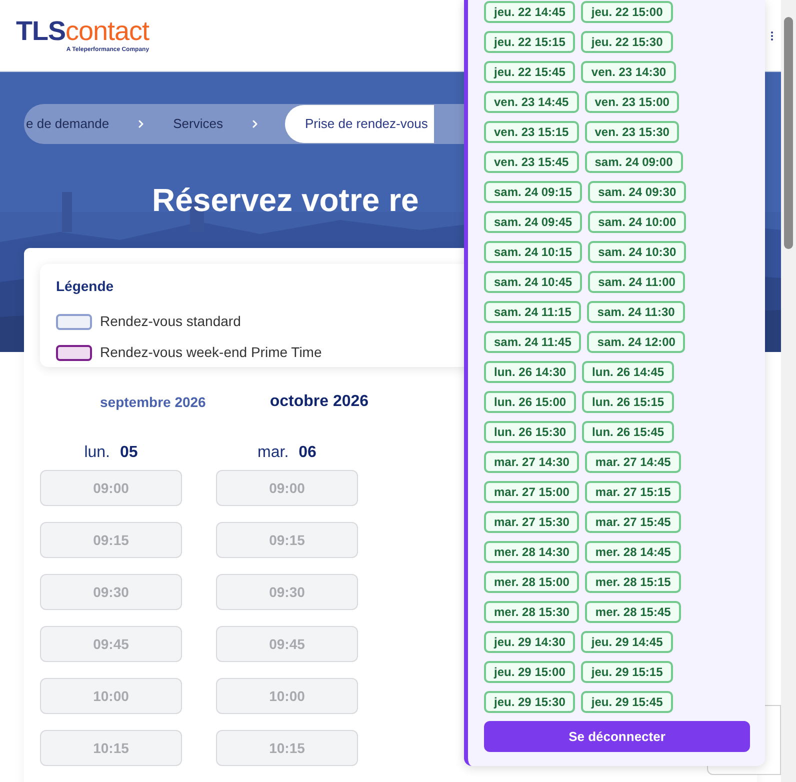  Describe the element at coordinates (633, 492) in the screenshot. I see `slot-chip: mar. 27 15:15` at that location.